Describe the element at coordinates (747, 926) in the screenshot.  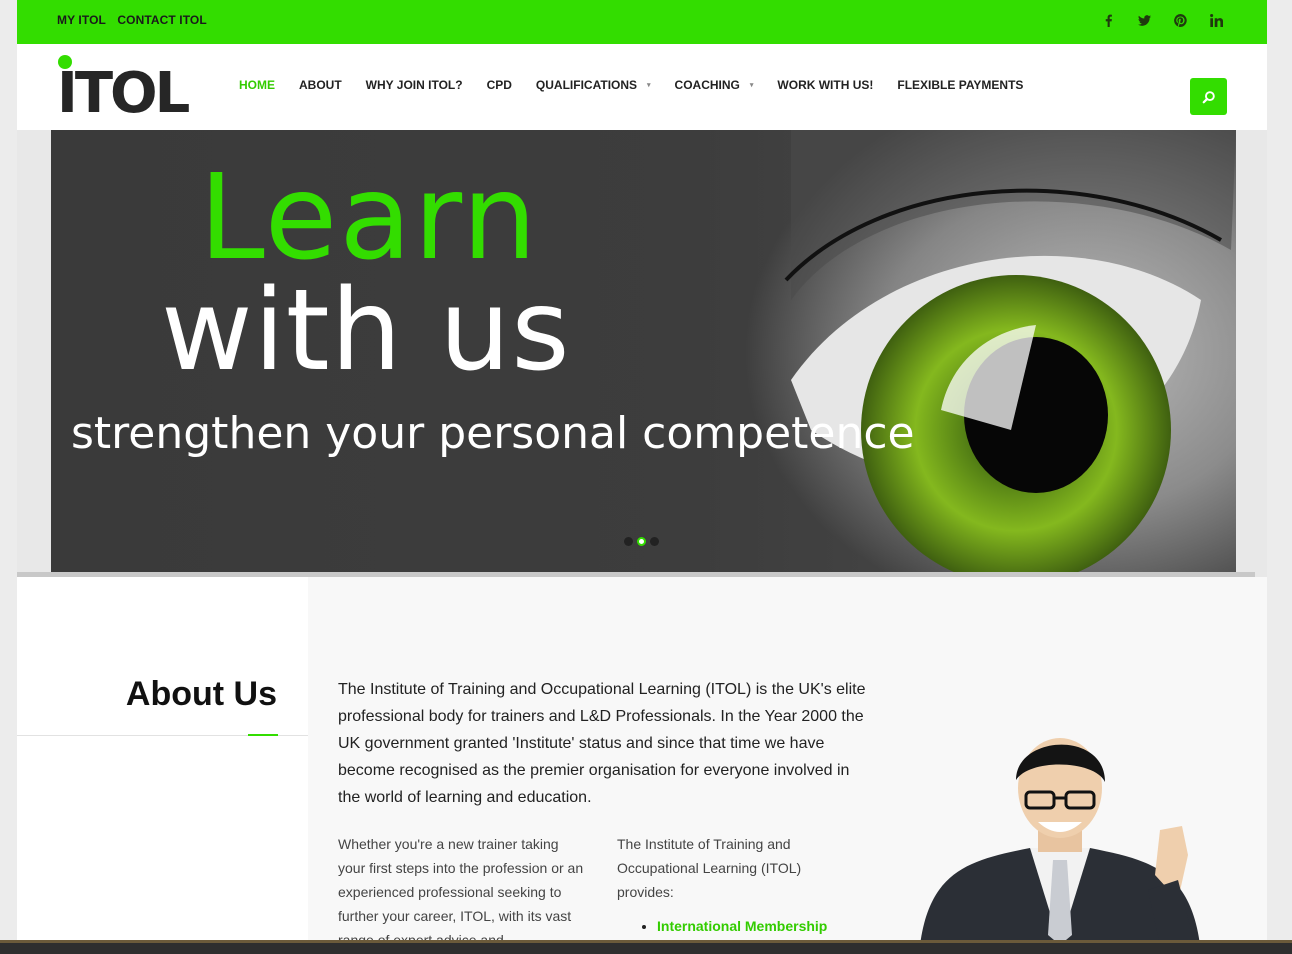
I see `list-item-international-membership: International Membership` at that location.